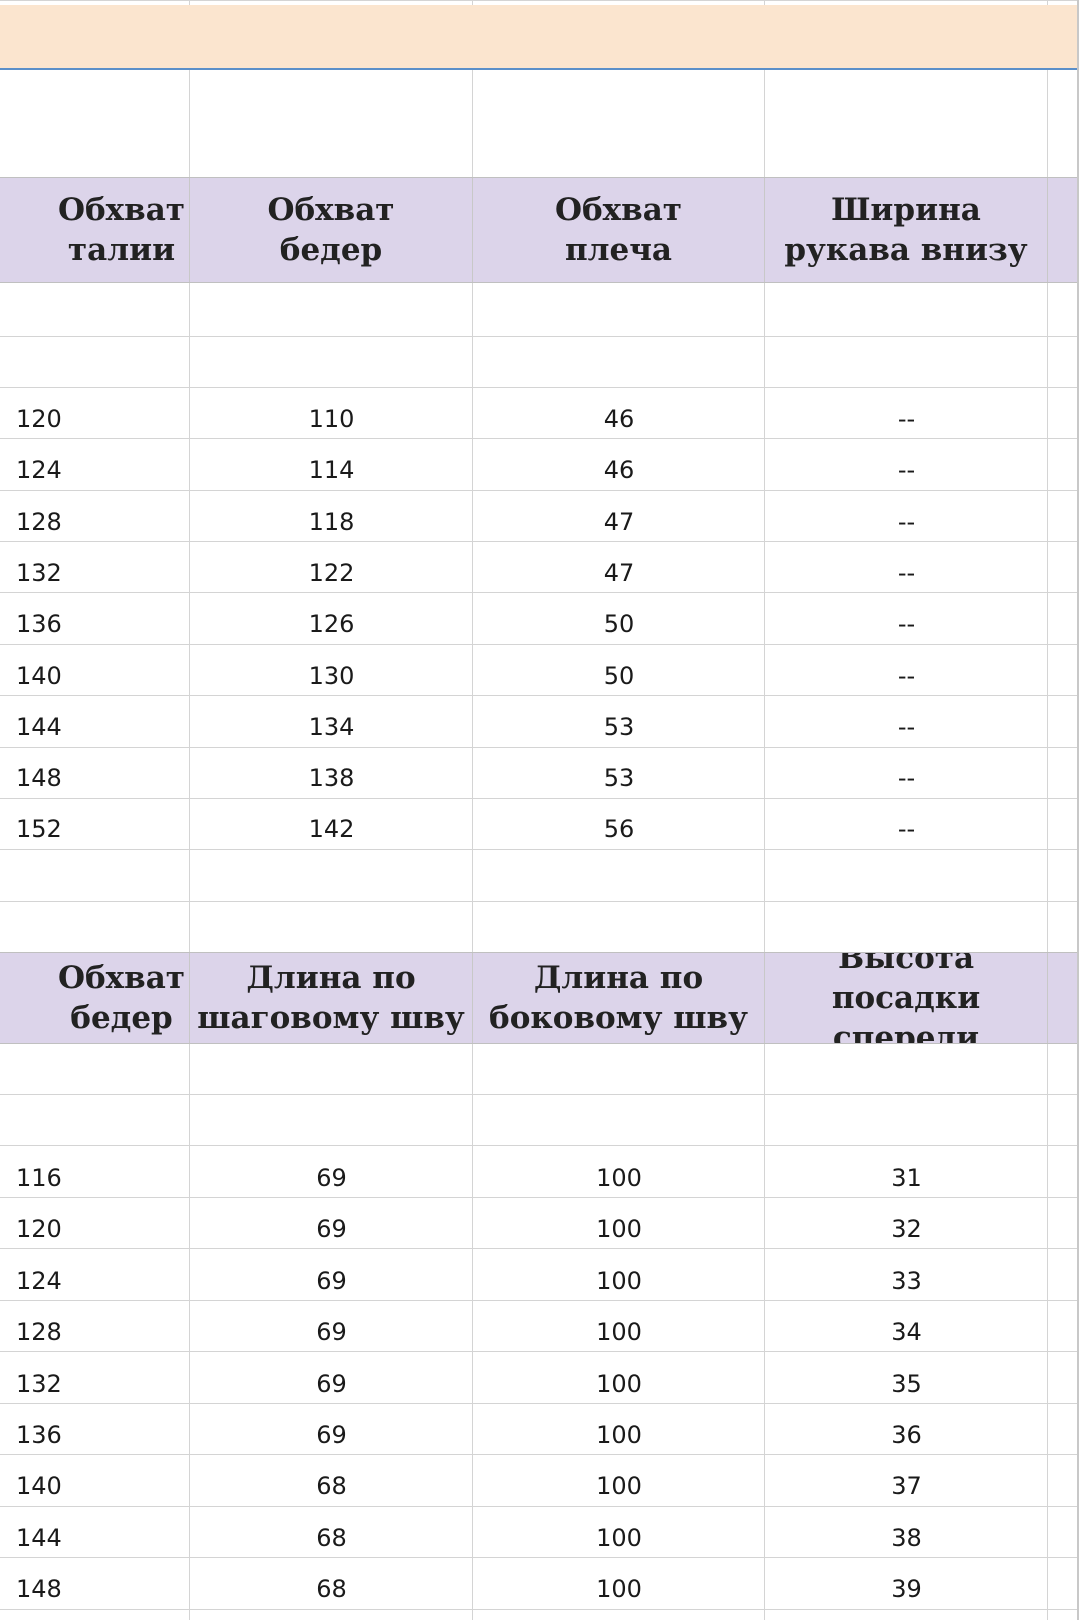 The image size is (1079, 1620). What do you see at coordinates (619, 998) in the screenshot?
I see `table2-header-col-3: Длина по боковому шву` at bounding box center [619, 998].